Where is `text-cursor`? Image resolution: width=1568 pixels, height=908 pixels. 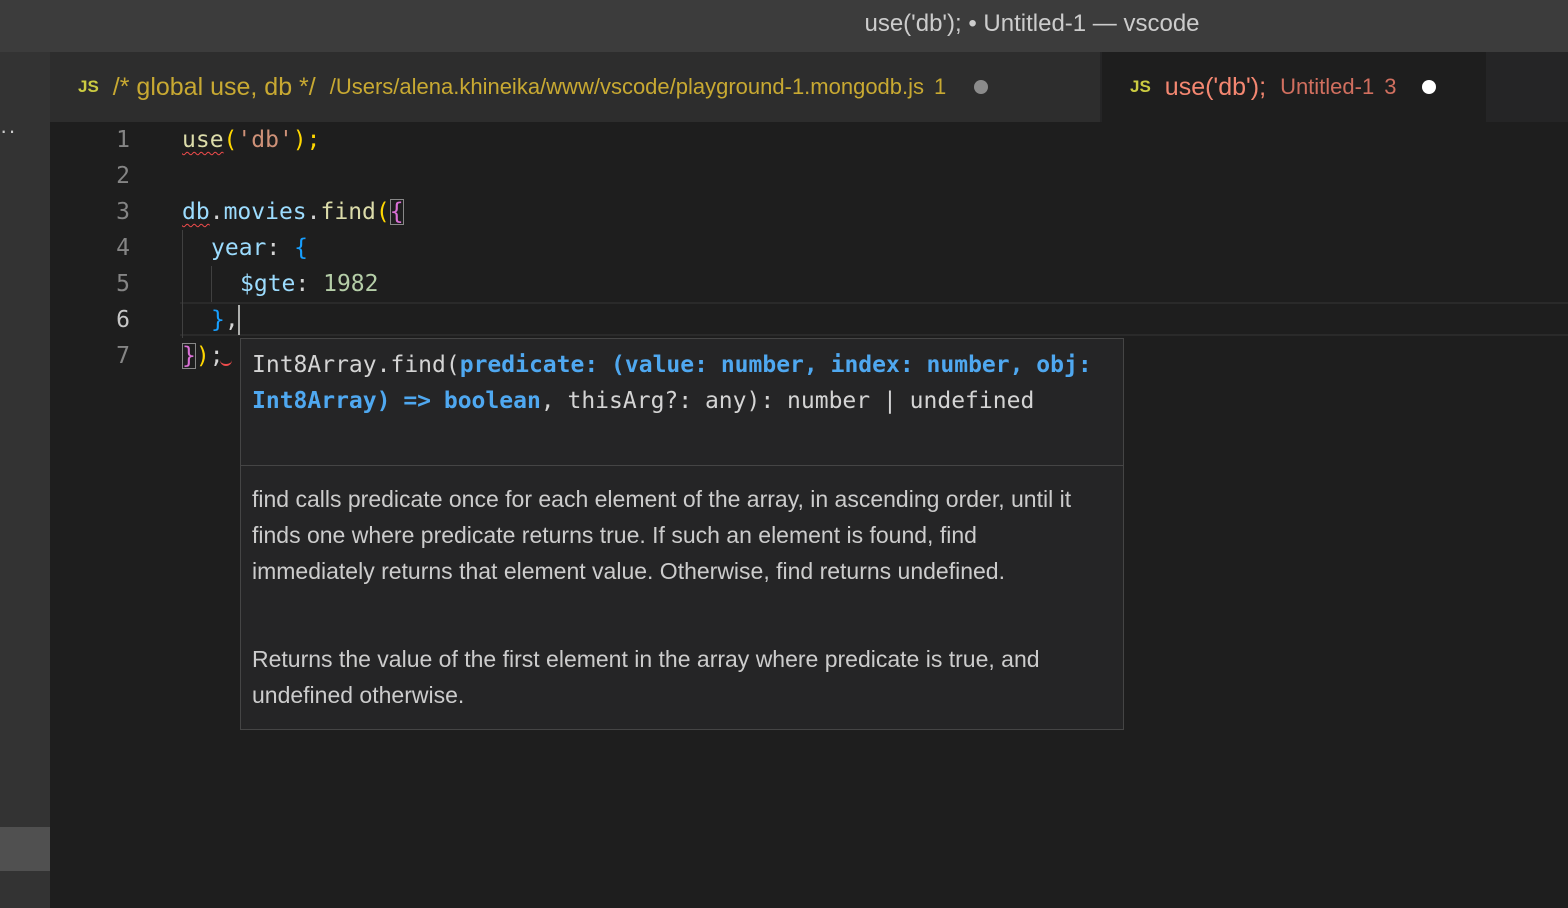
text-cursor is located at coordinates (239, 320).